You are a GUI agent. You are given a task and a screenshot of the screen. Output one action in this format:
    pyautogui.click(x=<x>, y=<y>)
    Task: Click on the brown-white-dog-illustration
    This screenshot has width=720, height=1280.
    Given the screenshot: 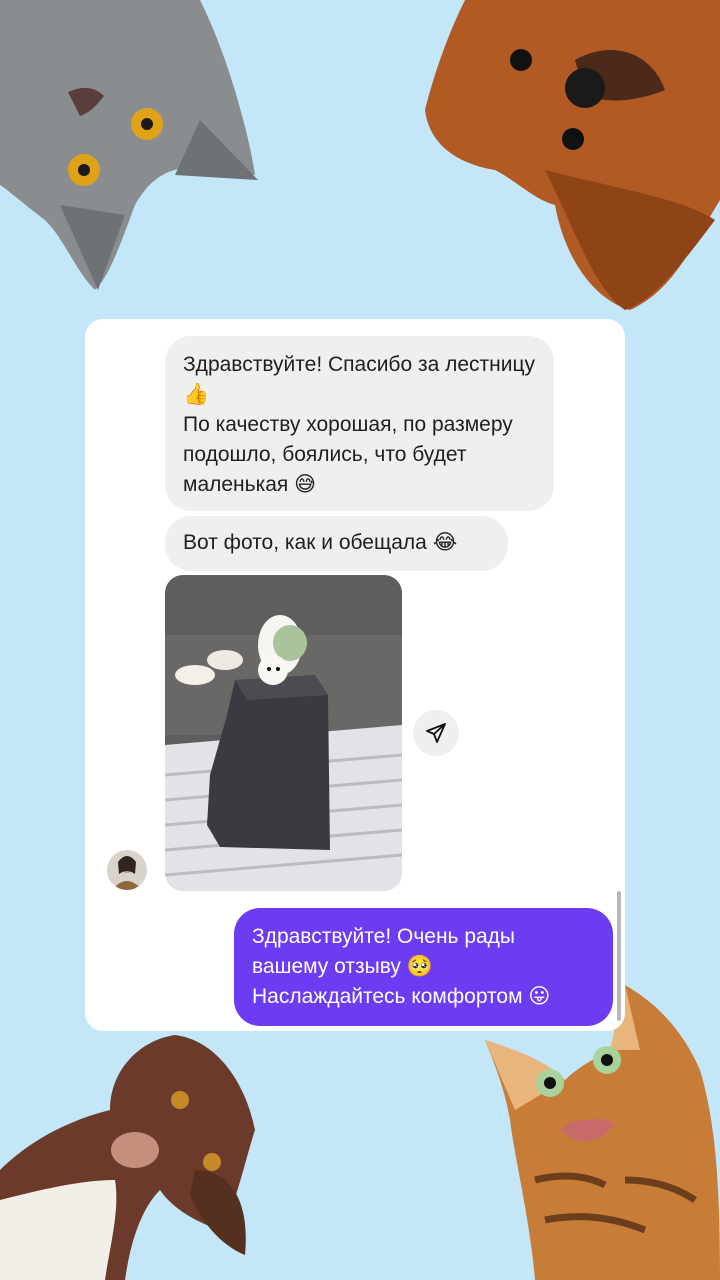 What is the action you would take?
    pyautogui.click(x=127, y=1157)
    